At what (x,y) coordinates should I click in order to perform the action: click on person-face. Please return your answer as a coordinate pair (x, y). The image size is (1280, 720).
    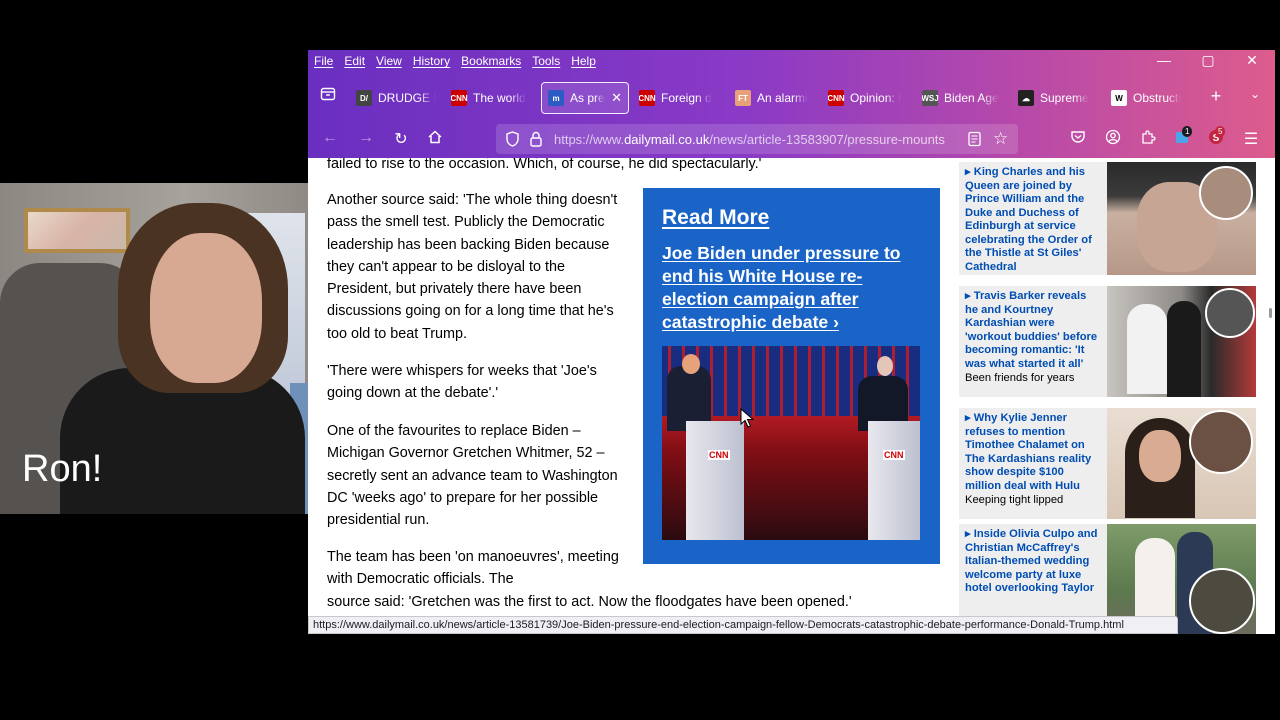
    Looking at the image, I should click on (206, 308).